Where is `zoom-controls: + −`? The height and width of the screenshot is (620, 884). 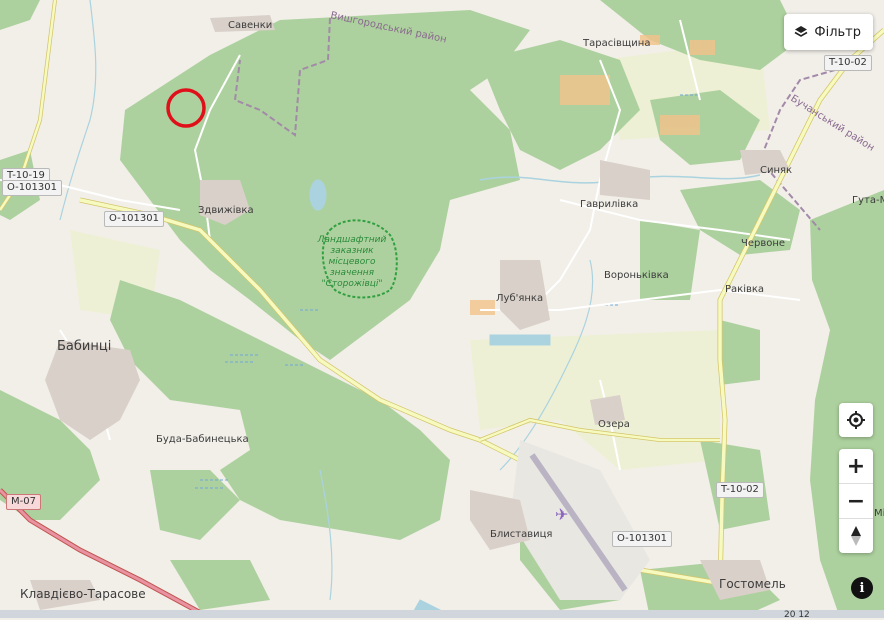
zoom-controls: + − is located at coordinates (856, 501).